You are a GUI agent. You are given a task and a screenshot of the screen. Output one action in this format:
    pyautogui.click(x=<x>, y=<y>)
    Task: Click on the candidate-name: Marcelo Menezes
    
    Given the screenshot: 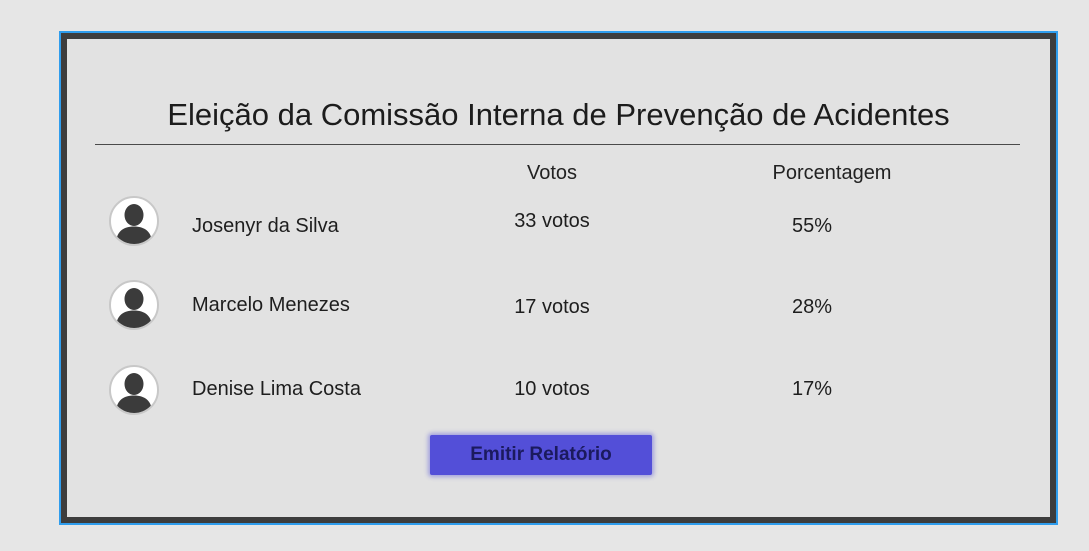 What is the action you would take?
    pyautogui.click(x=271, y=305)
    